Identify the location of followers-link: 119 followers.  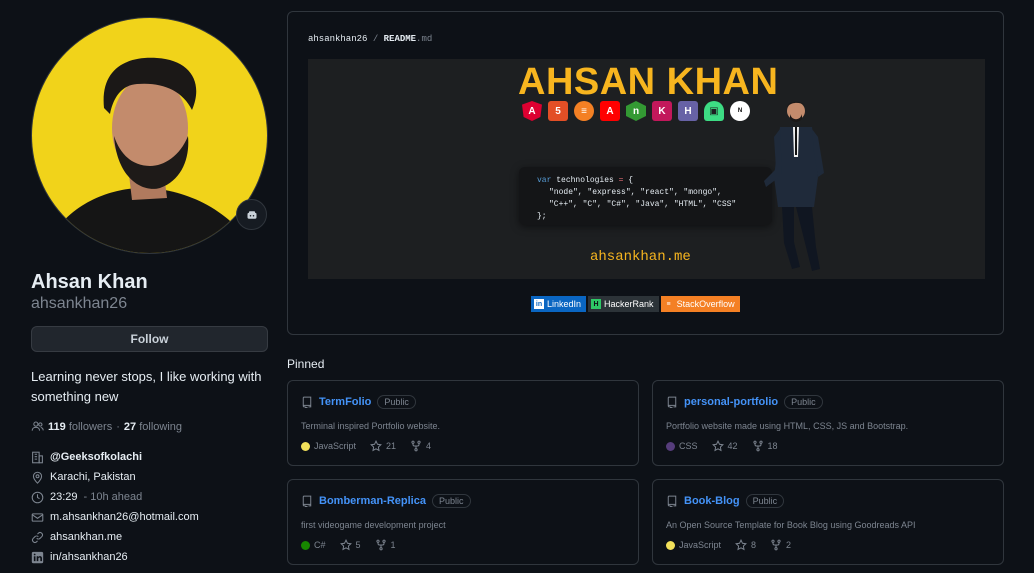
(80, 427).